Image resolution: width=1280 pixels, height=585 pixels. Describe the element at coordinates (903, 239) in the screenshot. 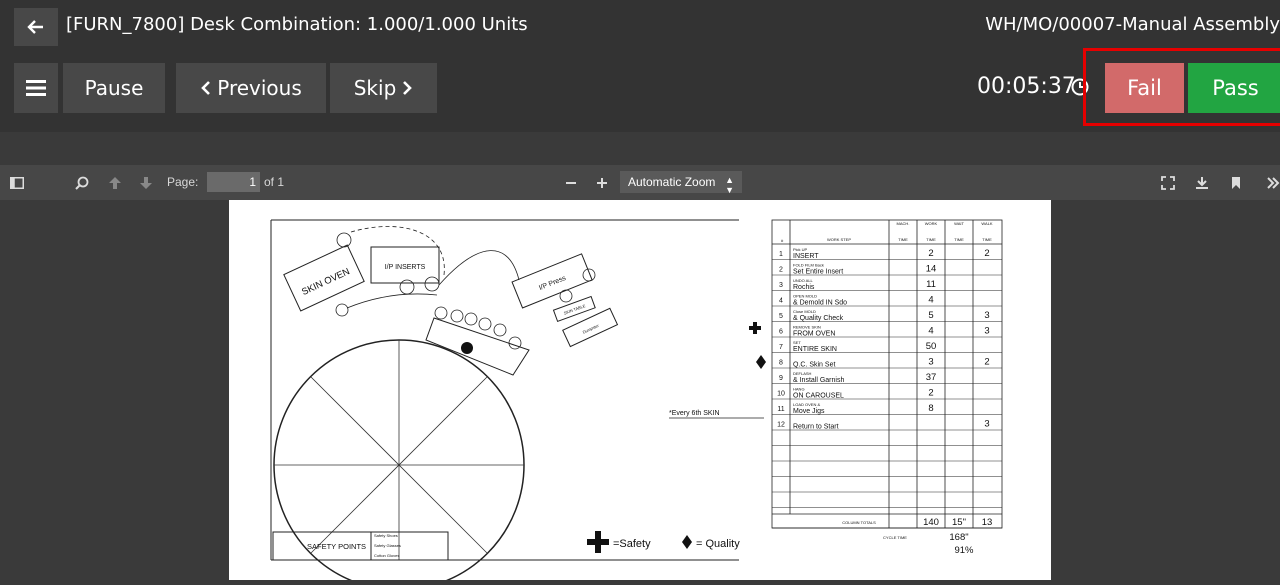

I see `col-mach-header-2: TIME` at that location.